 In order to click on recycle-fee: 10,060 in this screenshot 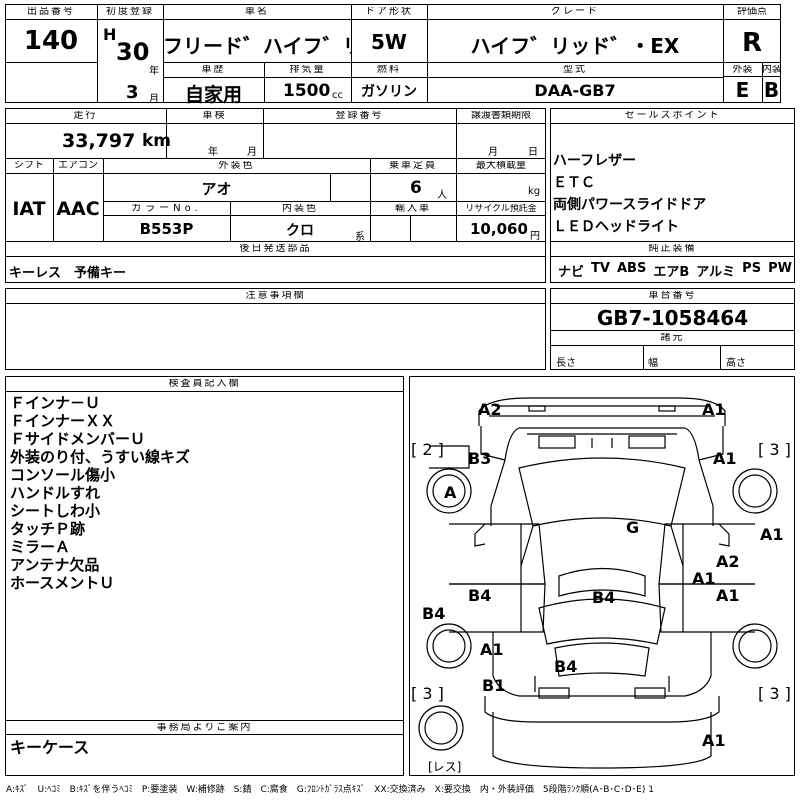, I will do `click(499, 229)`.